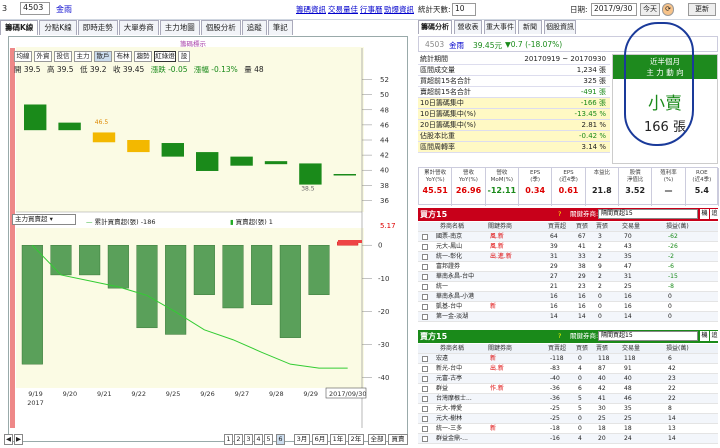 The image size is (720, 448). Describe the element at coordinates (165, 56) in the screenshot. I see `btn-traffic-light: 紅綠燈` at that location.